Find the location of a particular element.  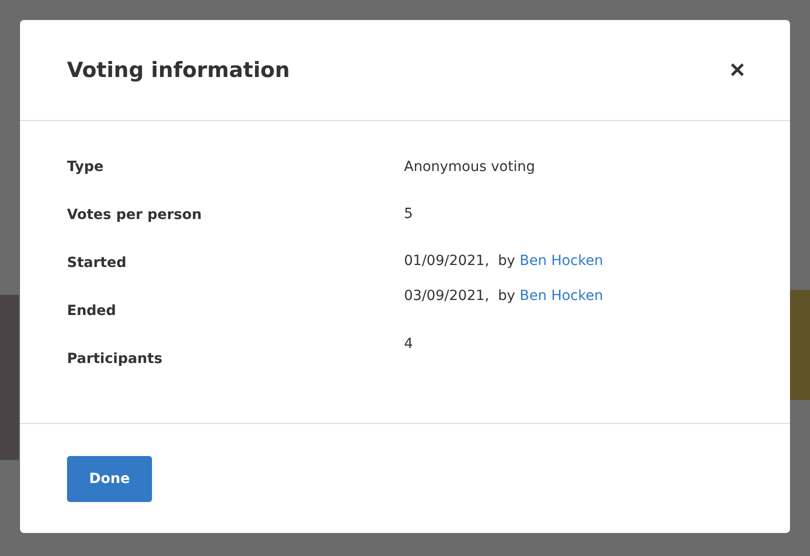

done-button: Done is located at coordinates (109, 479).